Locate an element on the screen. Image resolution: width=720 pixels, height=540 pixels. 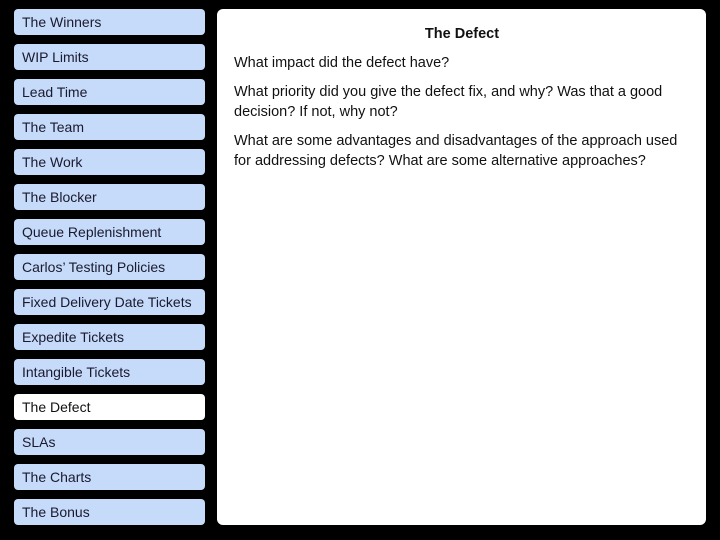
sidebar-item-lead-time: Lead Time is located at coordinates (109, 92).